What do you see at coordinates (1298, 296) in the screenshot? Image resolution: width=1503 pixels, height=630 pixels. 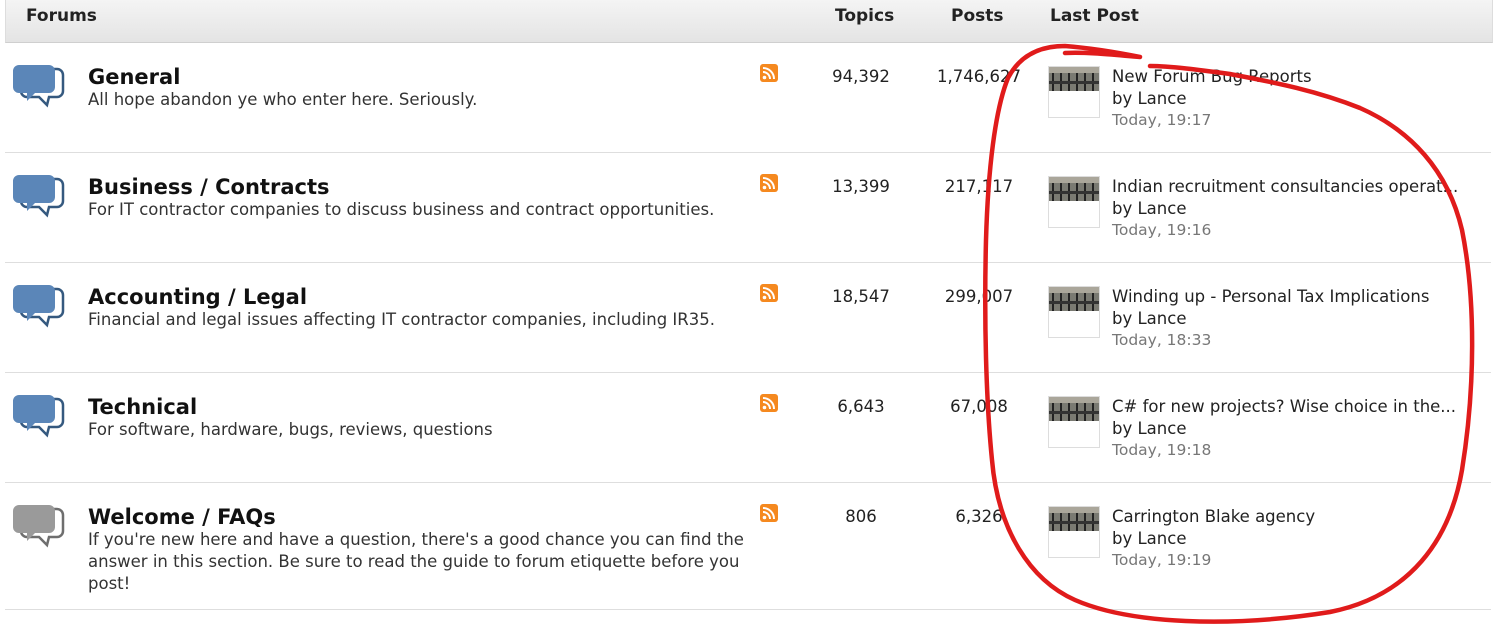 I see `last-post-title: Winding up - Personal Tax Implications` at bounding box center [1298, 296].